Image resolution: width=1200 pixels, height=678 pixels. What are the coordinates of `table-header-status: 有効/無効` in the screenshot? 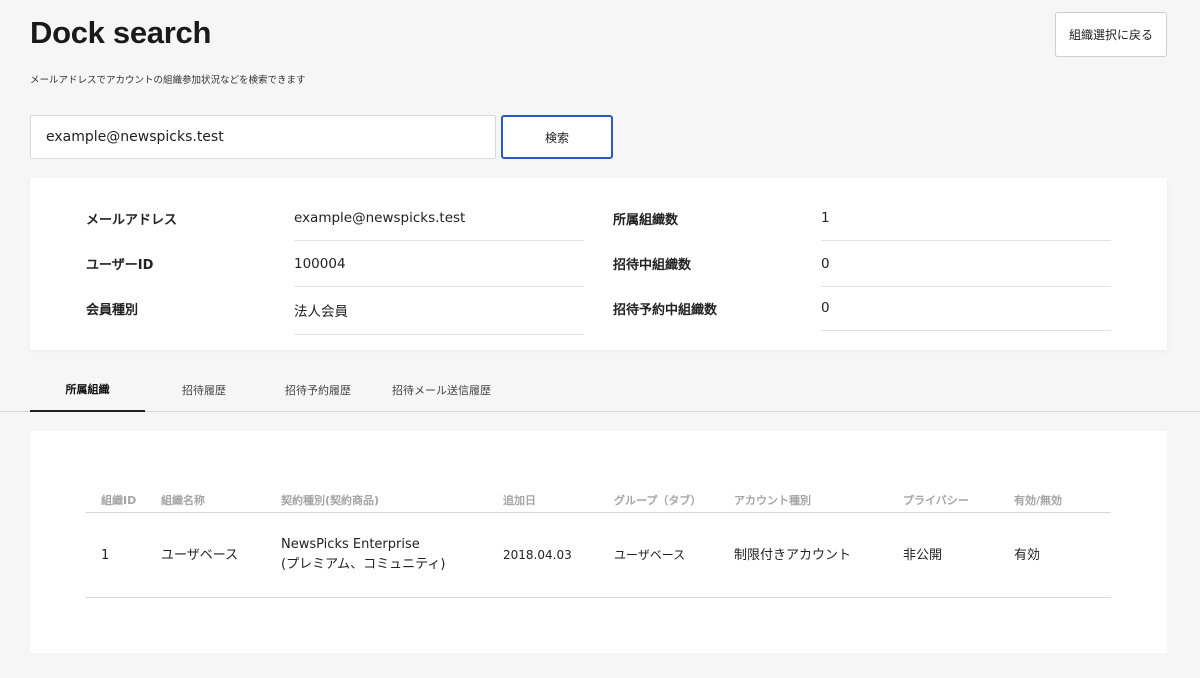 It's located at (1038, 500).